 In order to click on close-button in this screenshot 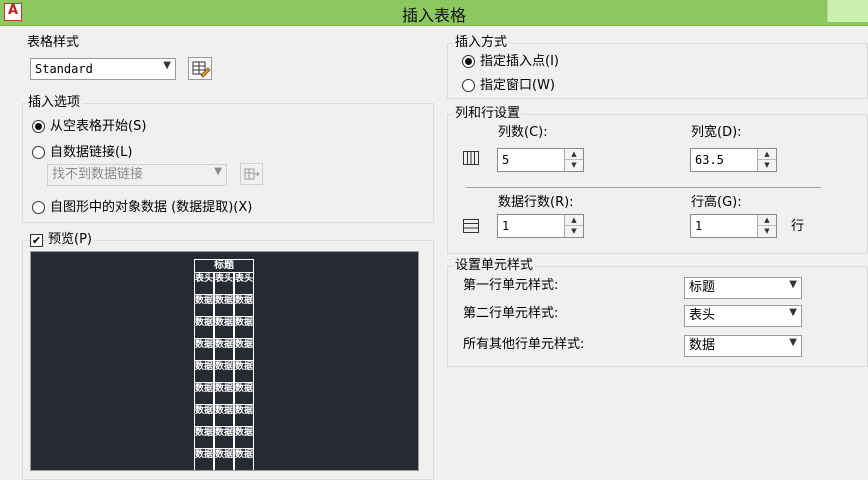, I will do `click(847, 11)`.